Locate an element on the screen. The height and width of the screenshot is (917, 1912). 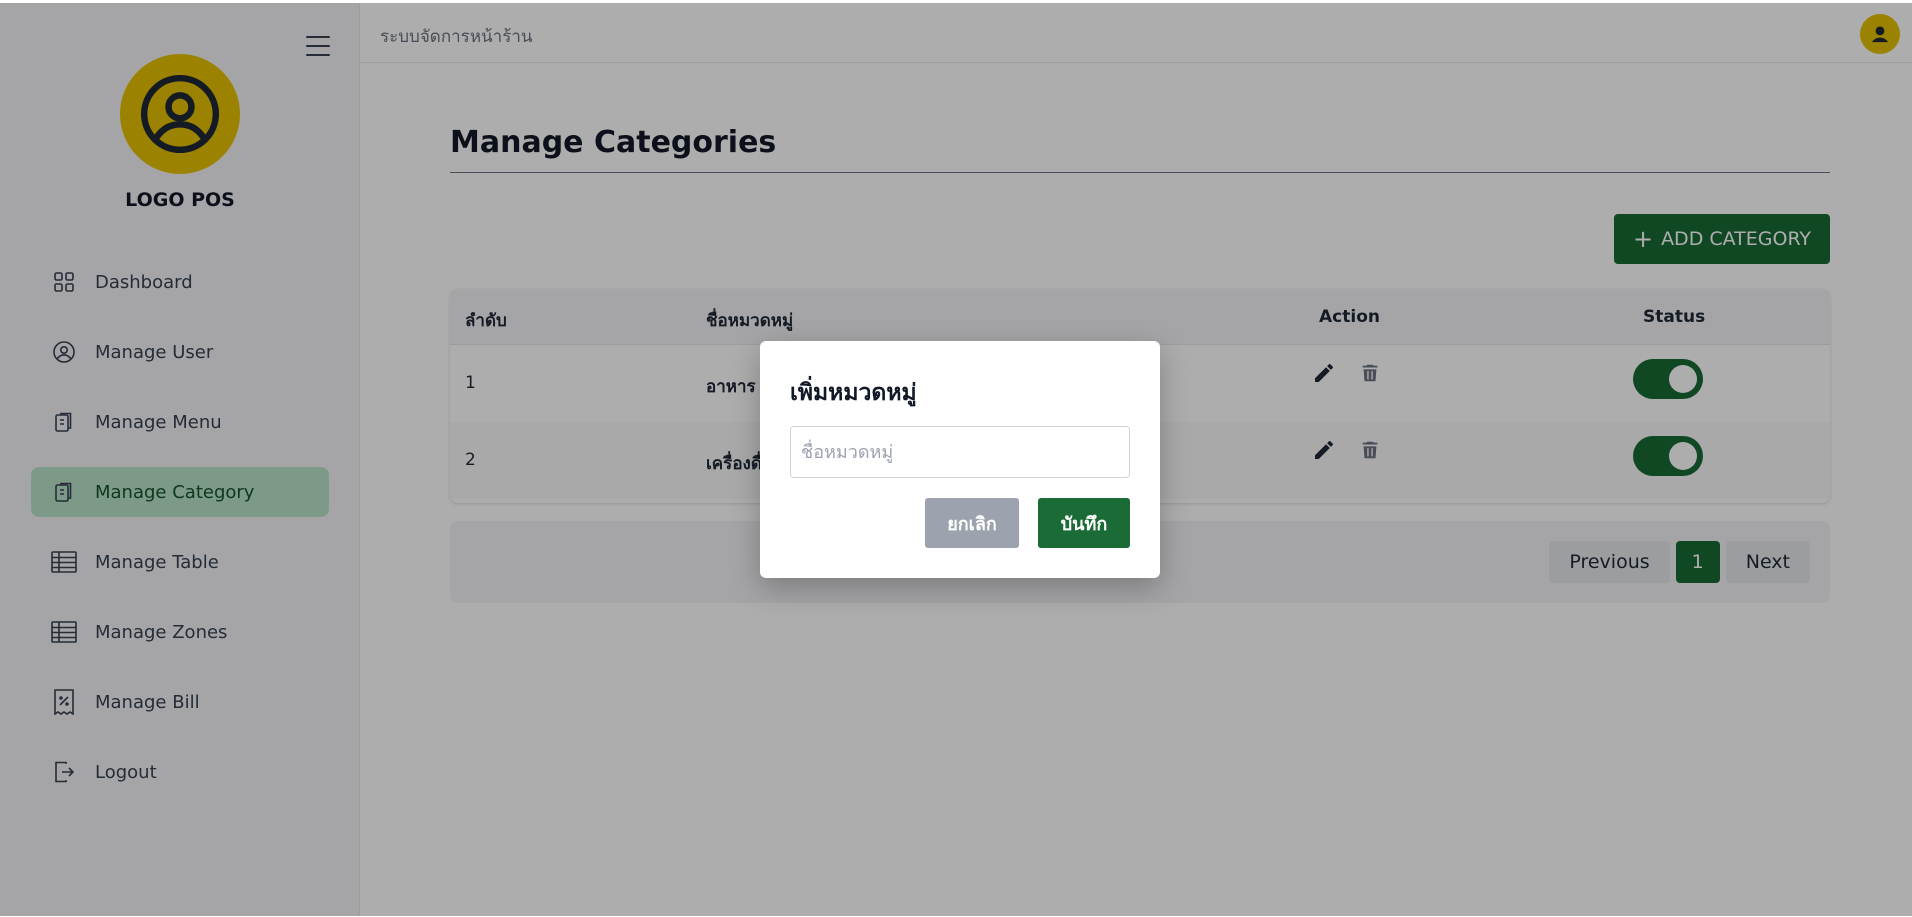
save-button: บันทึก is located at coordinates (1084, 523).